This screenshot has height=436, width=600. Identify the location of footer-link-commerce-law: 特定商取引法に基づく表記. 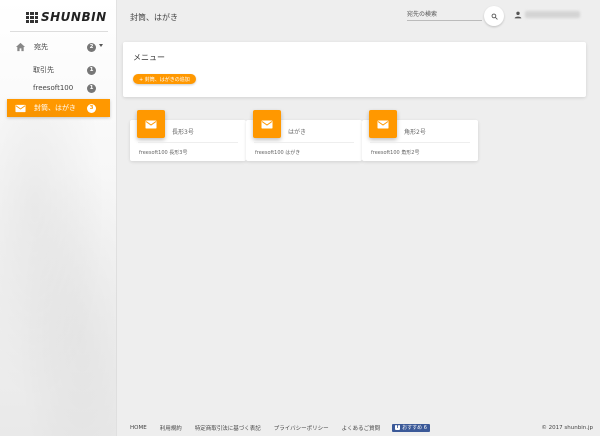
(228, 428).